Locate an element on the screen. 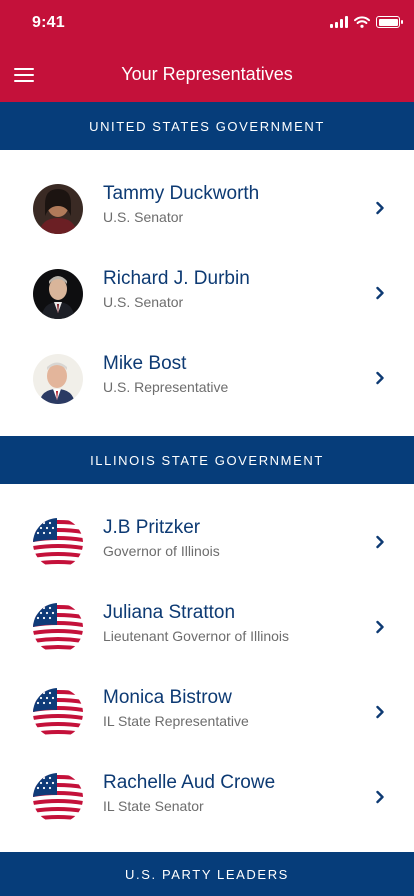 This screenshot has width=414, height=896. representative-role: Governor of Illinois is located at coordinates (161, 551).